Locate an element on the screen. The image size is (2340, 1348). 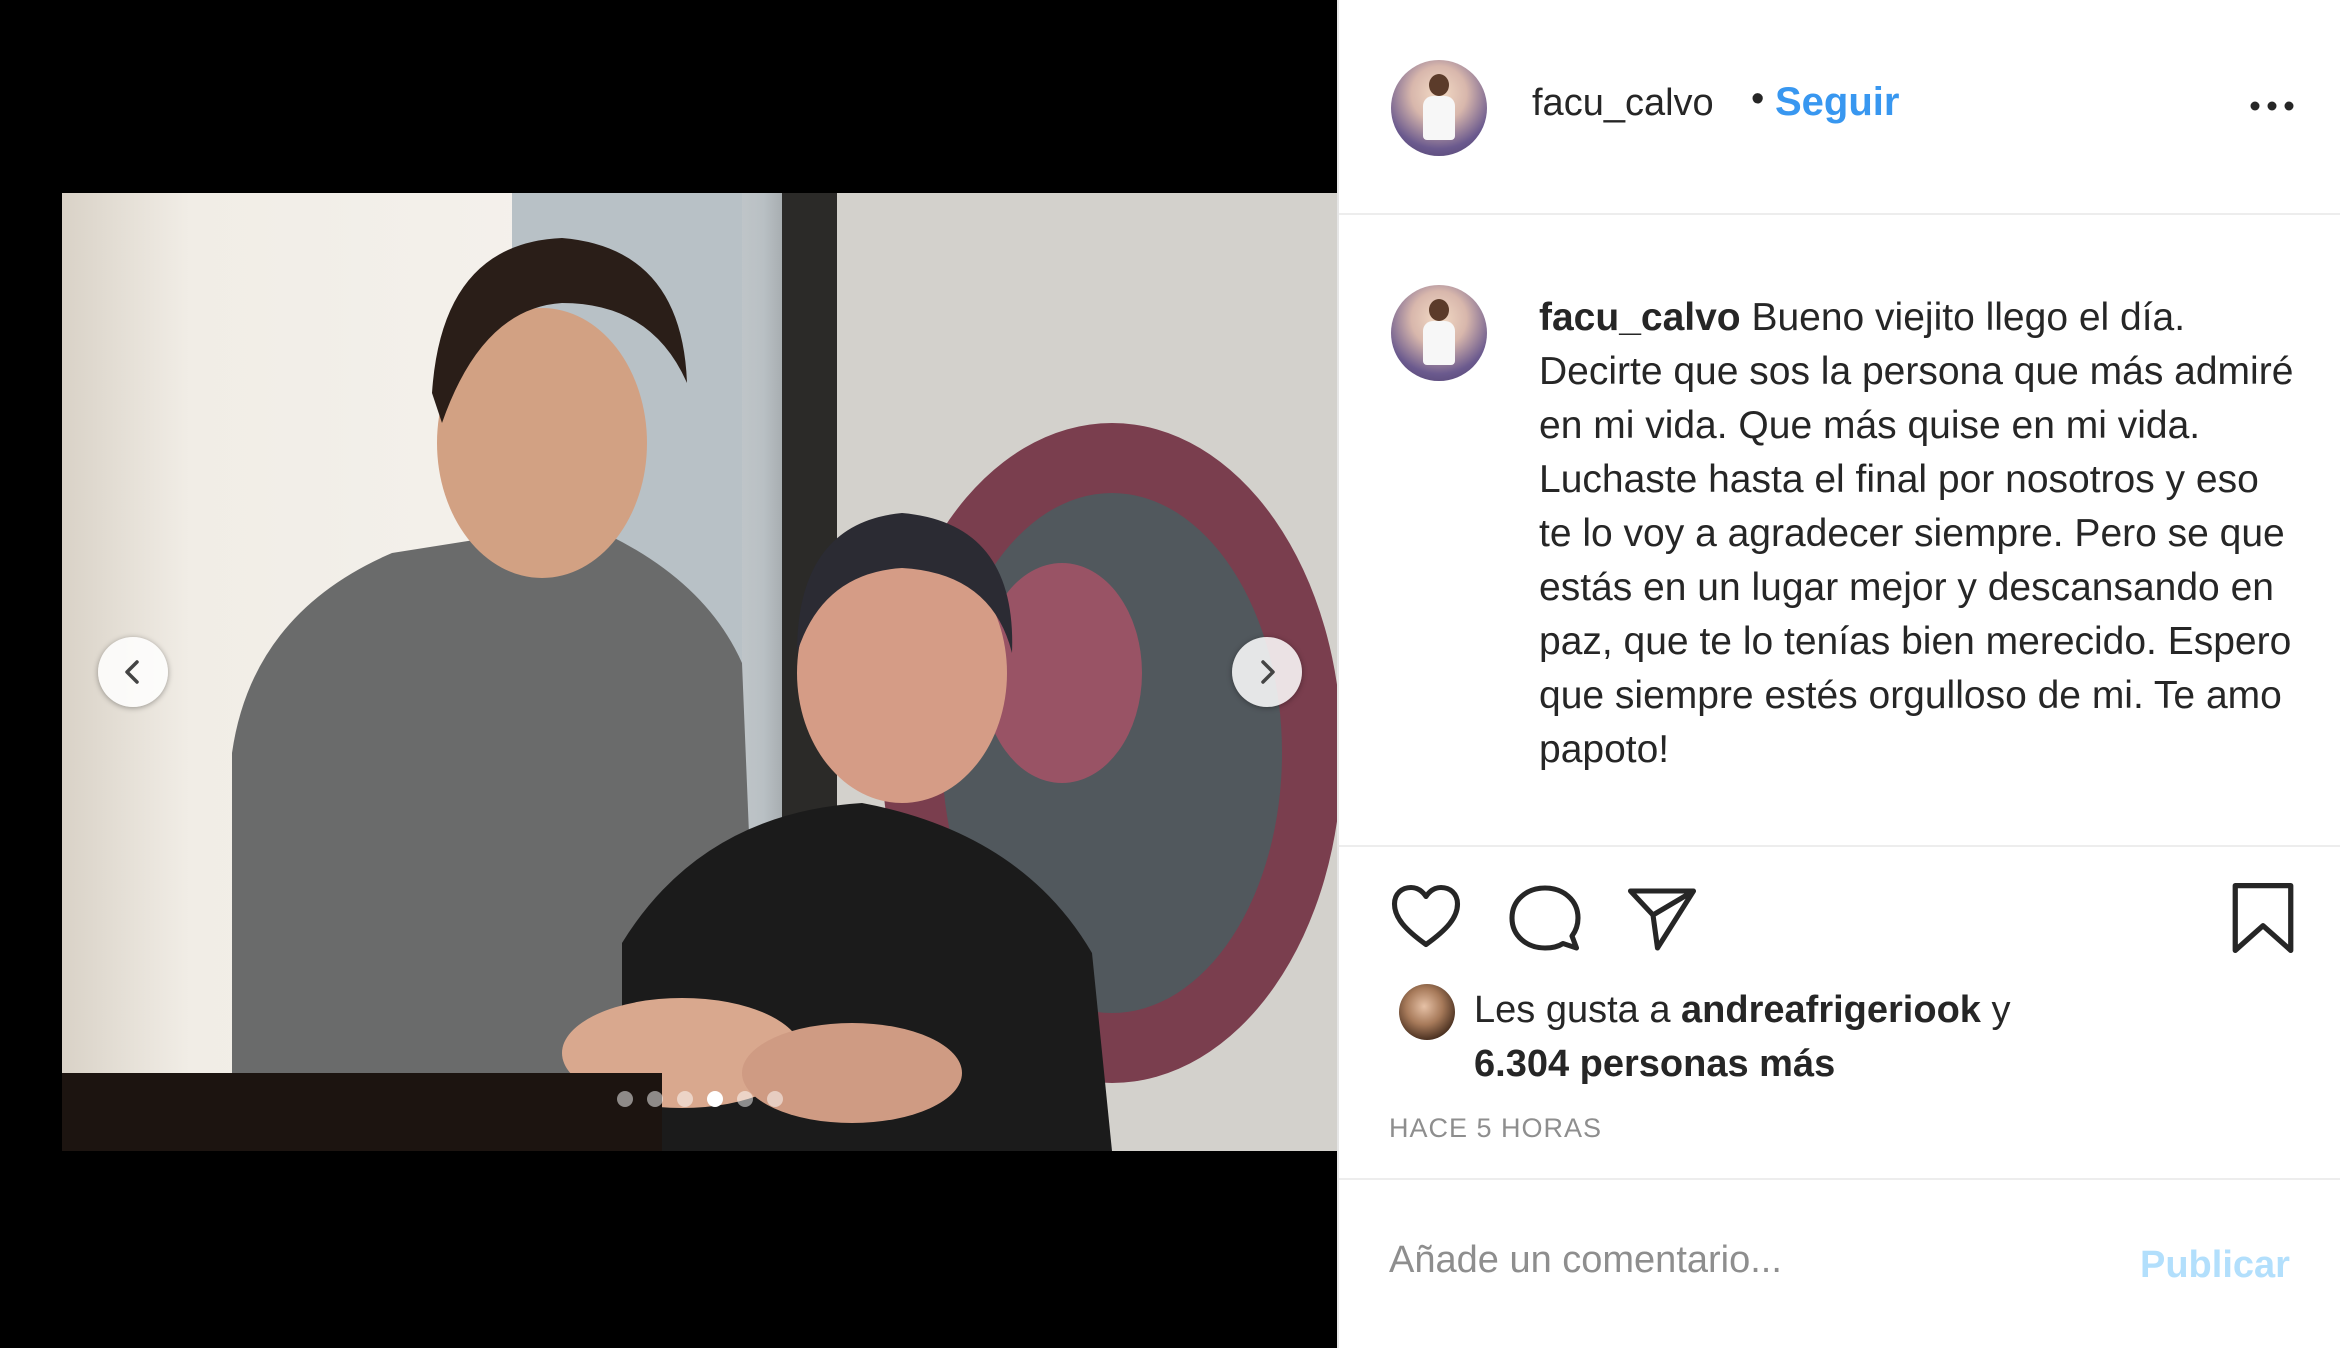
next-slide-button is located at coordinates (1267, 672).